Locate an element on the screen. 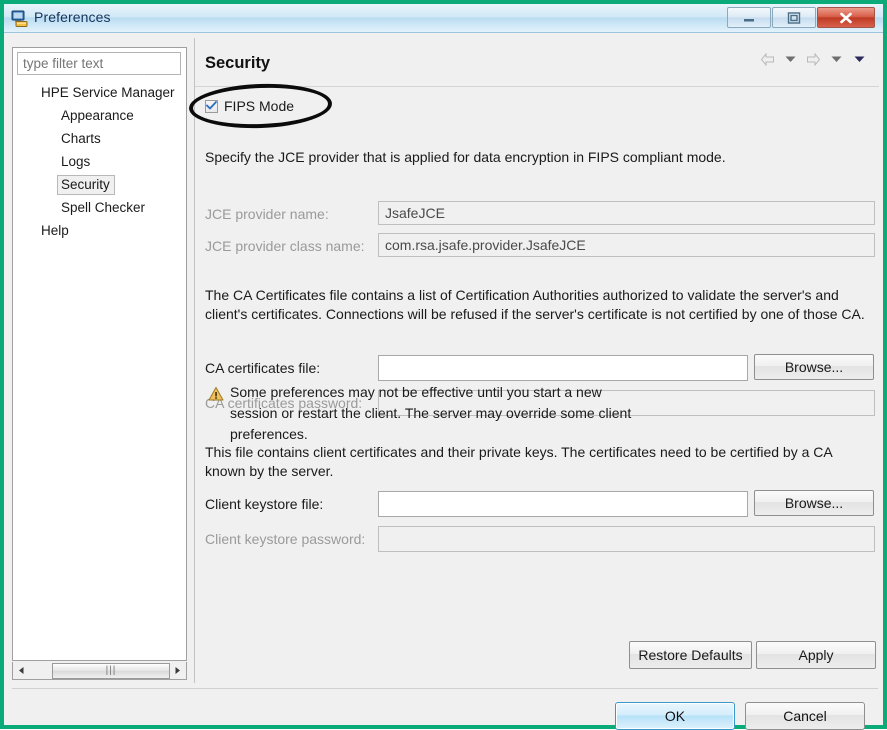 The image size is (887, 730). client-keystore-file-label: Client keystore file: is located at coordinates (264, 504).